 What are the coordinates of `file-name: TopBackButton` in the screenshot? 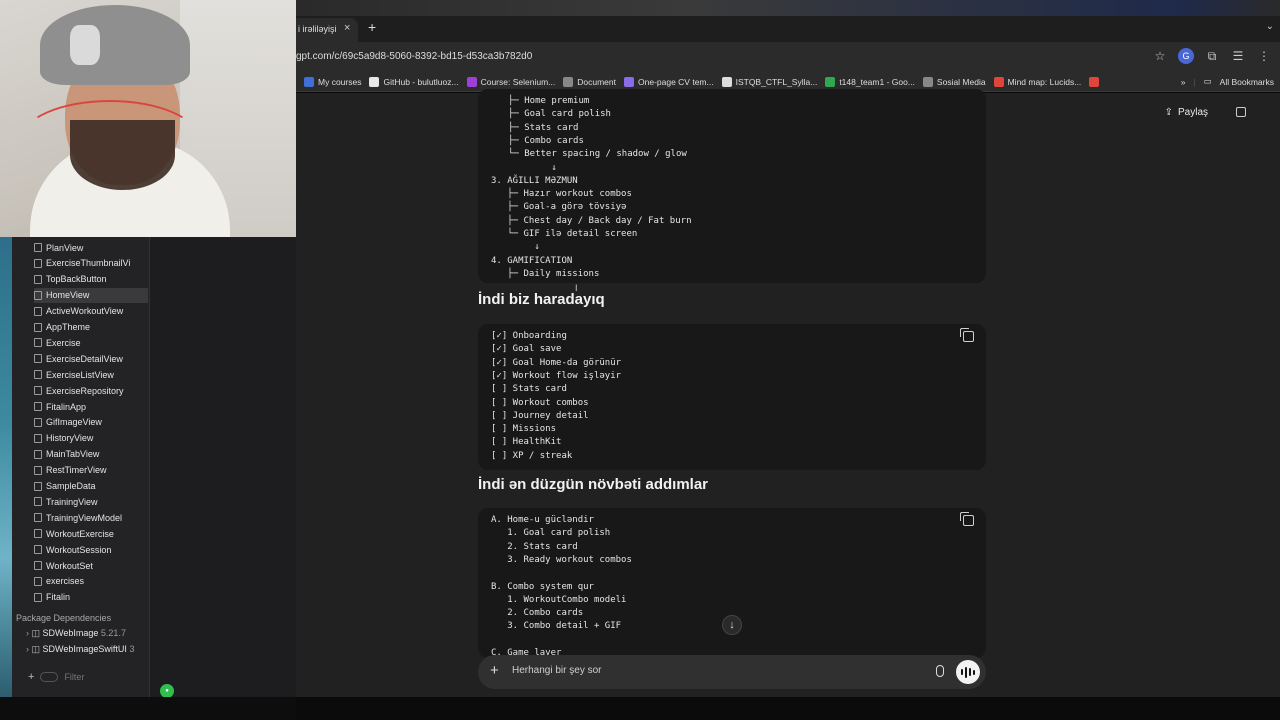 It's located at (76, 279).